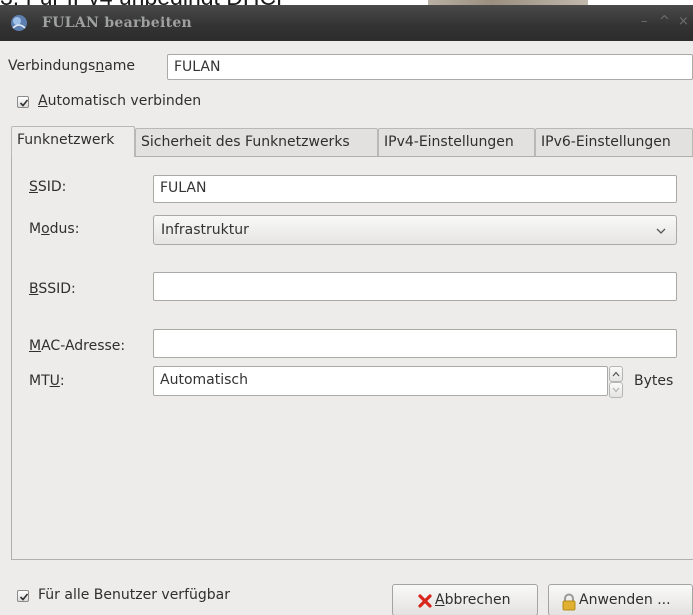 Image resolution: width=693 pixels, height=615 pixels. I want to click on mac-address-label: MAC-Adresse:, so click(77, 346).